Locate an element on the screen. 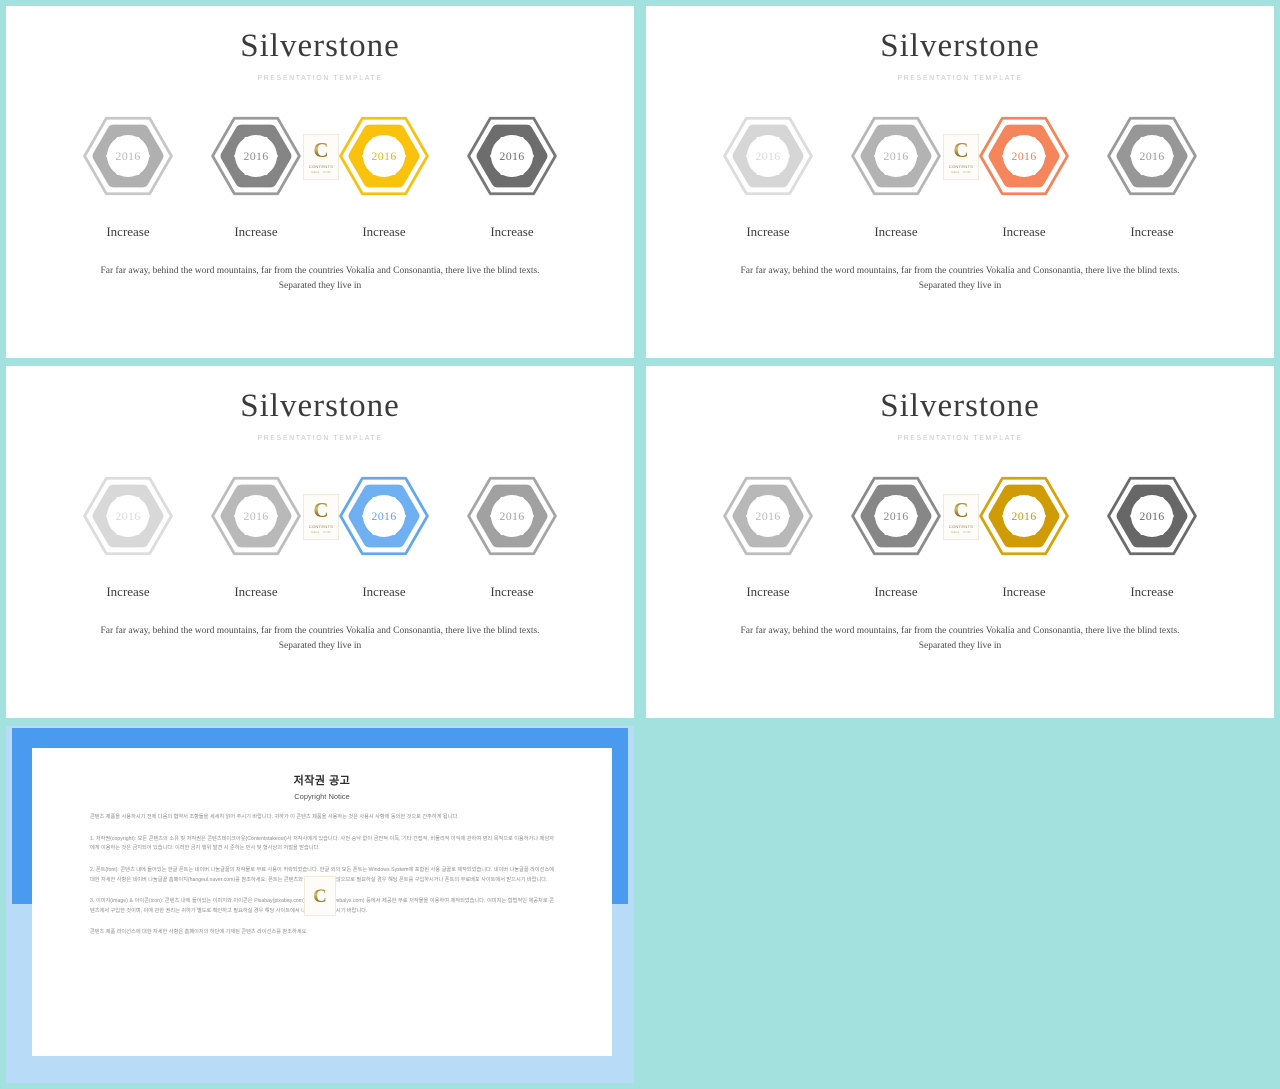  contents-watermark-icon: C is located at coordinates (320, 896).